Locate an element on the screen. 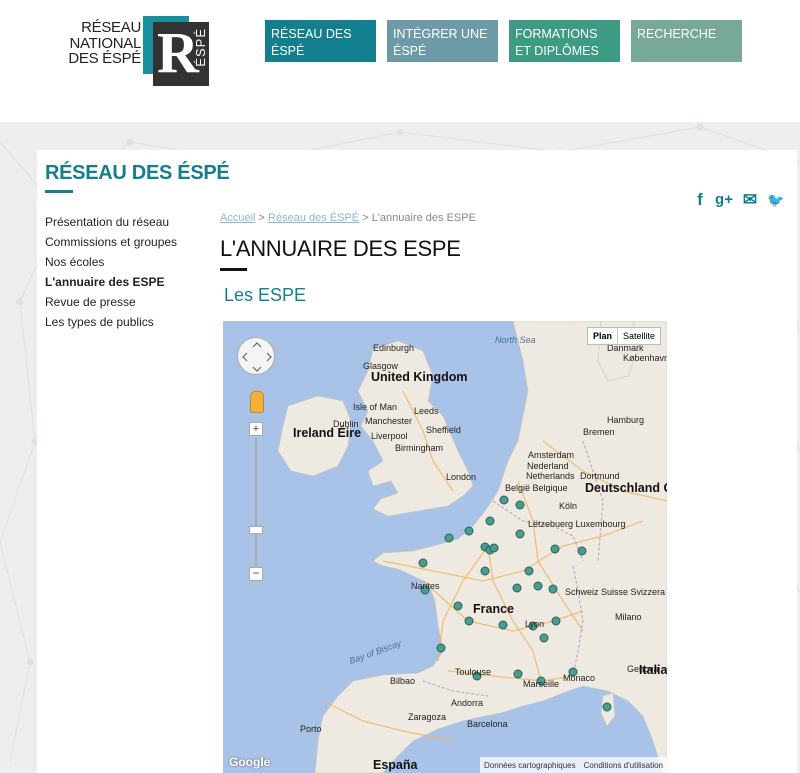  pan-control is located at coordinates (256, 356).